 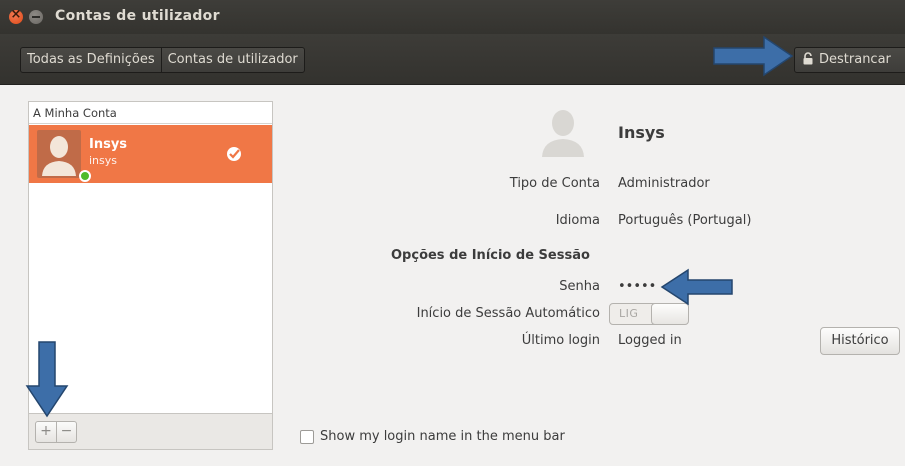 What do you see at coordinates (36, 17) in the screenshot?
I see `minimize-icon` at bounding box center [36, 17].